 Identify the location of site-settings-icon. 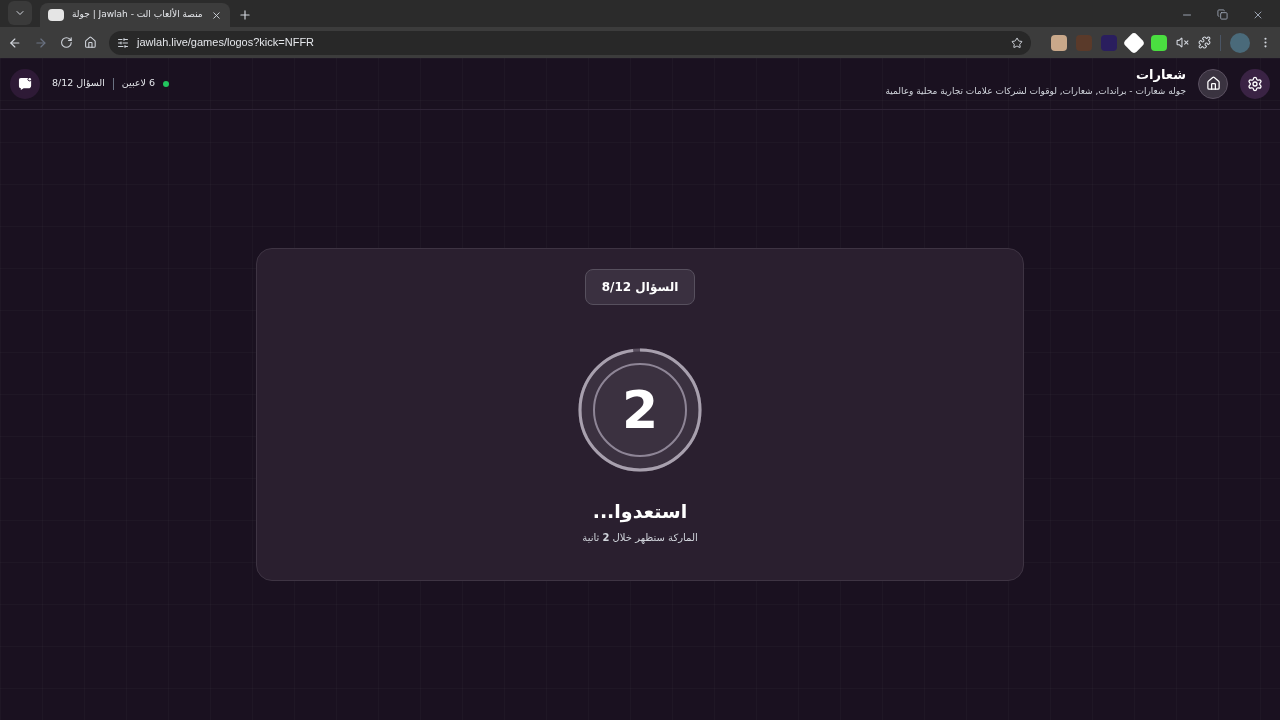
(123, 42).